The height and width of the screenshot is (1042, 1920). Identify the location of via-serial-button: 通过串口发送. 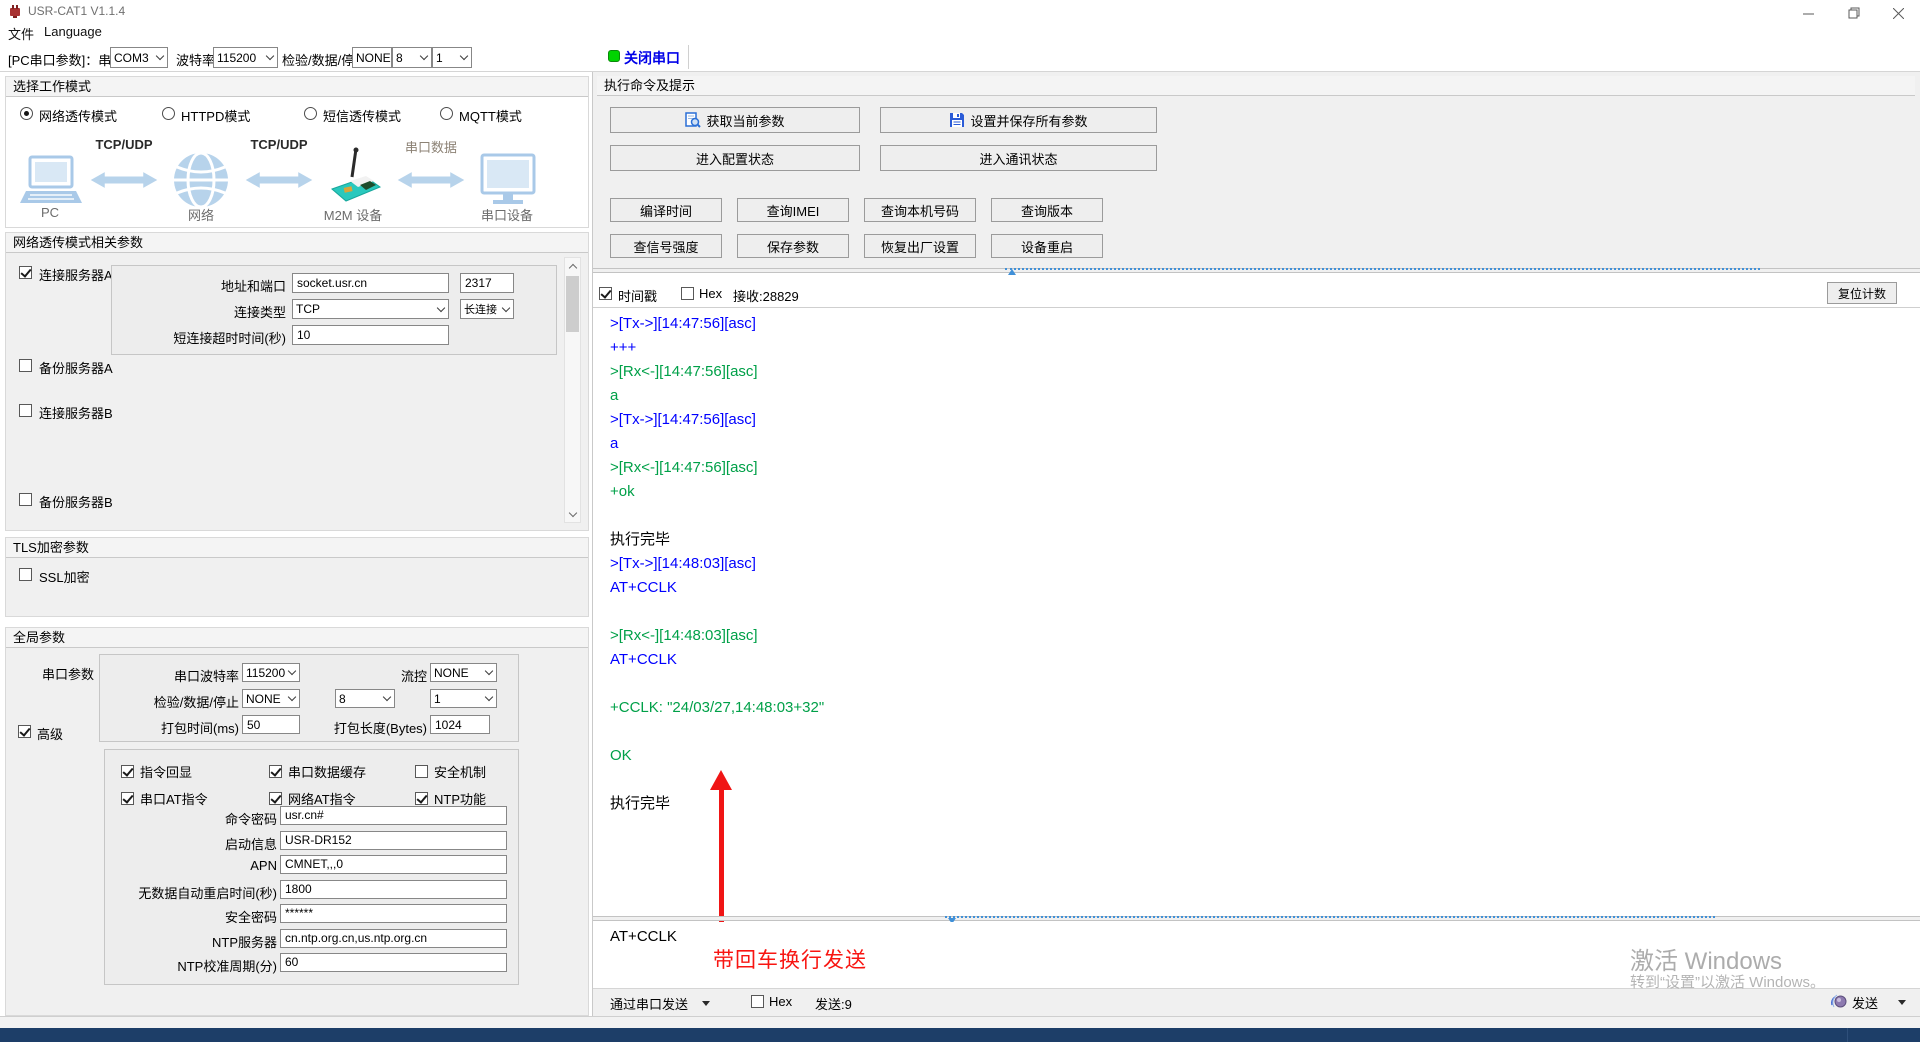
(662, 1002).